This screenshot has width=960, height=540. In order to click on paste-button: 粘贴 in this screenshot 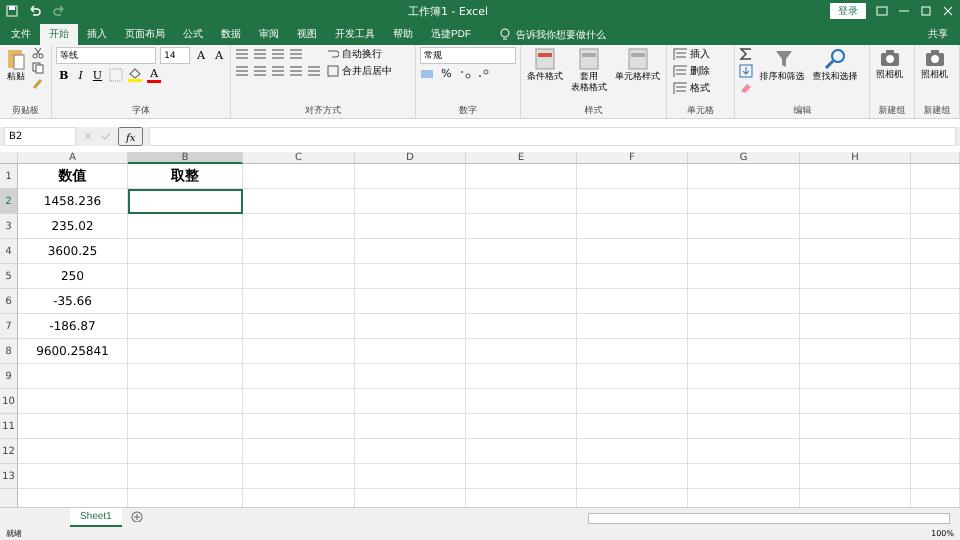, I will do `click(16, 75)`.